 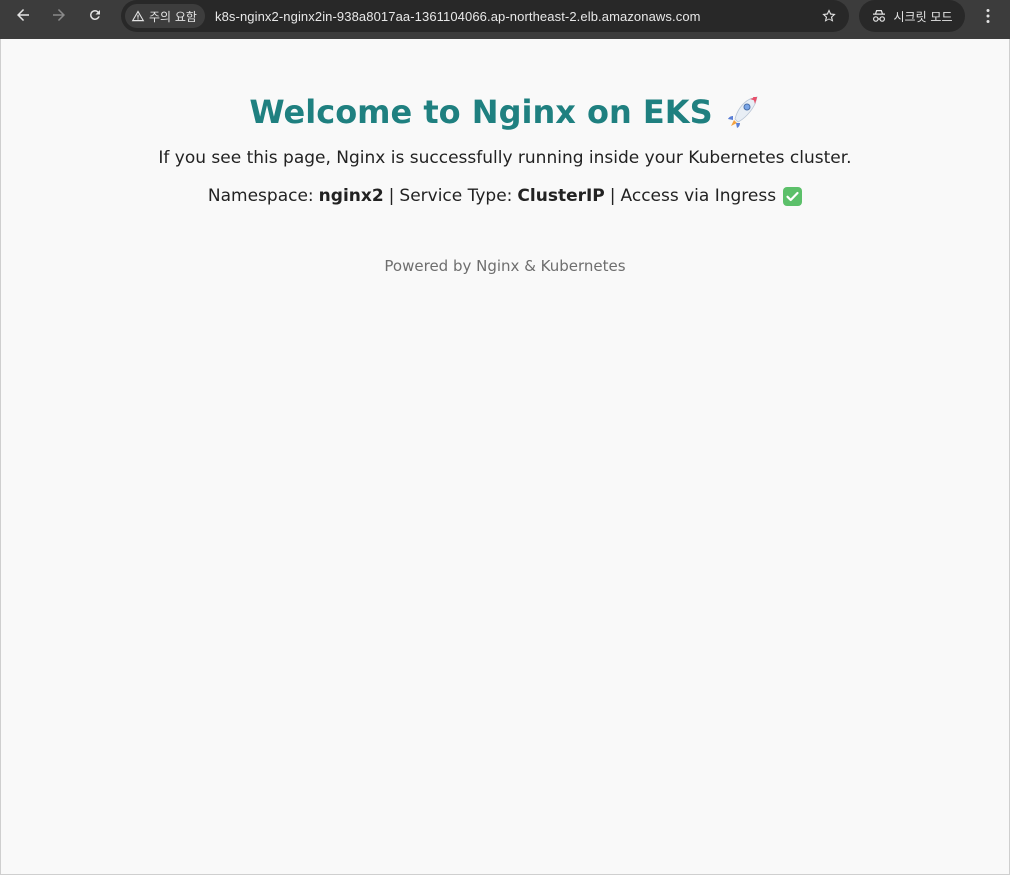 What do you see at coordinates (260, 196) in the screenshot?
I see `namespace-label: Namespace:` at bounding box center [260, 196].